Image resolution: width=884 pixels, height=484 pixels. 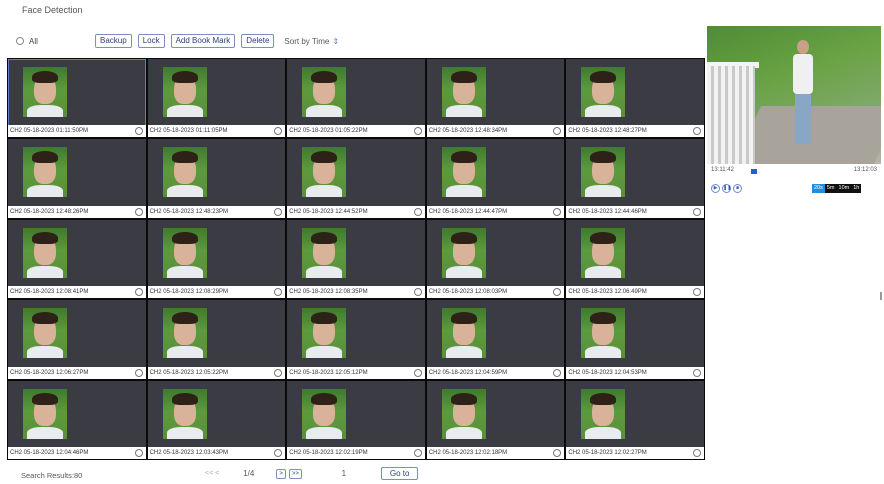 What do you see at coordinates (737, 188) in the screenshot?
I see `stop-icon: ■` at bounding box center [737, 188].